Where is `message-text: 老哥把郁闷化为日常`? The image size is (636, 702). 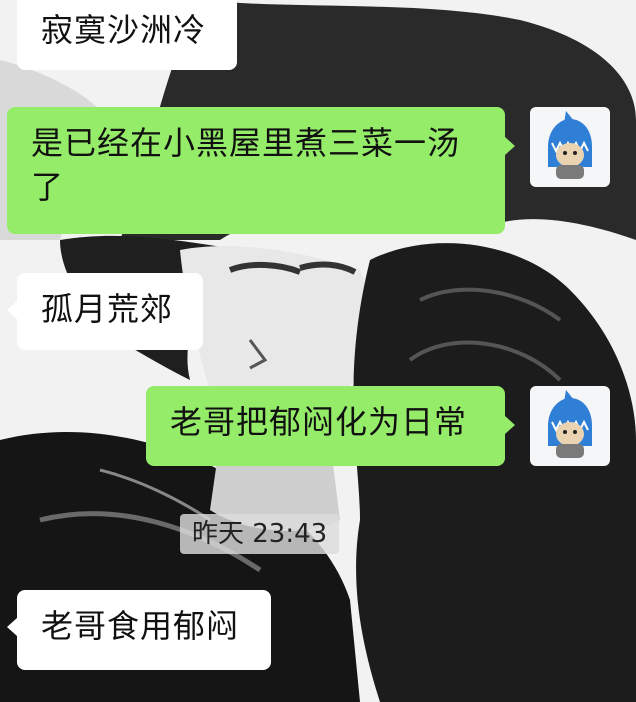 message-text: 老哥把郁闷化为日常 is located at coordinates (319, 422).